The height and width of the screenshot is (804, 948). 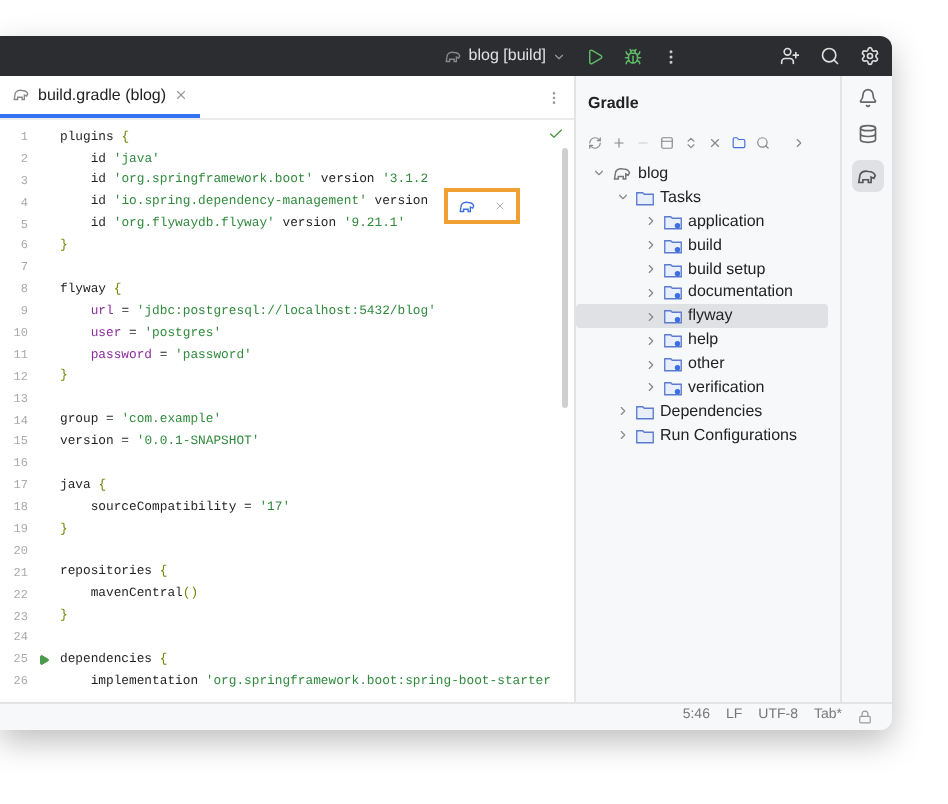 What do you see at coordinates (799, 142) in the screenshot?
I see `chevron-right-icon` at bounding box center [799, 142].